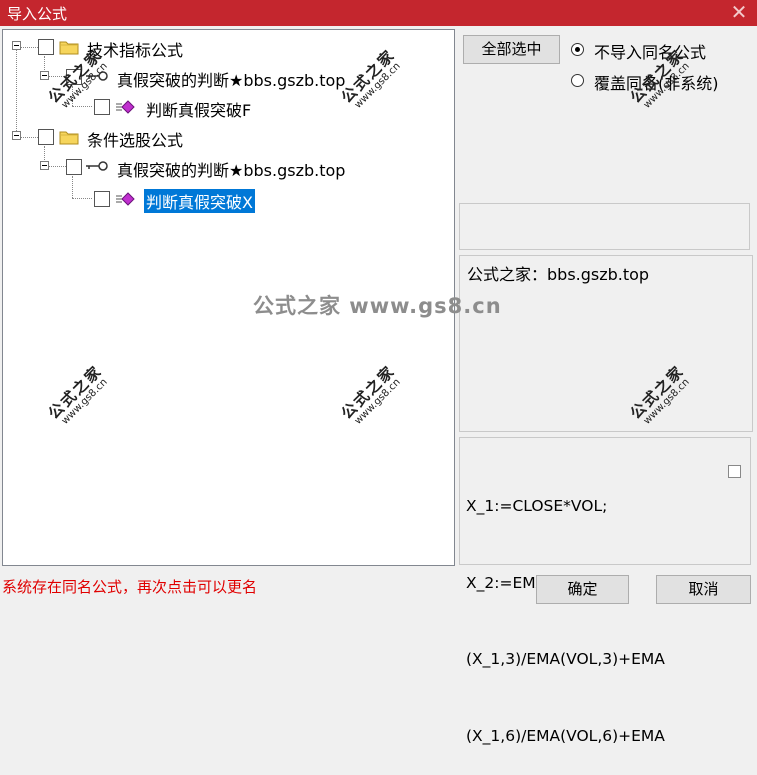 This screenshot has height=775, width=757. I want to click on empty-panel, so click(604, 226).